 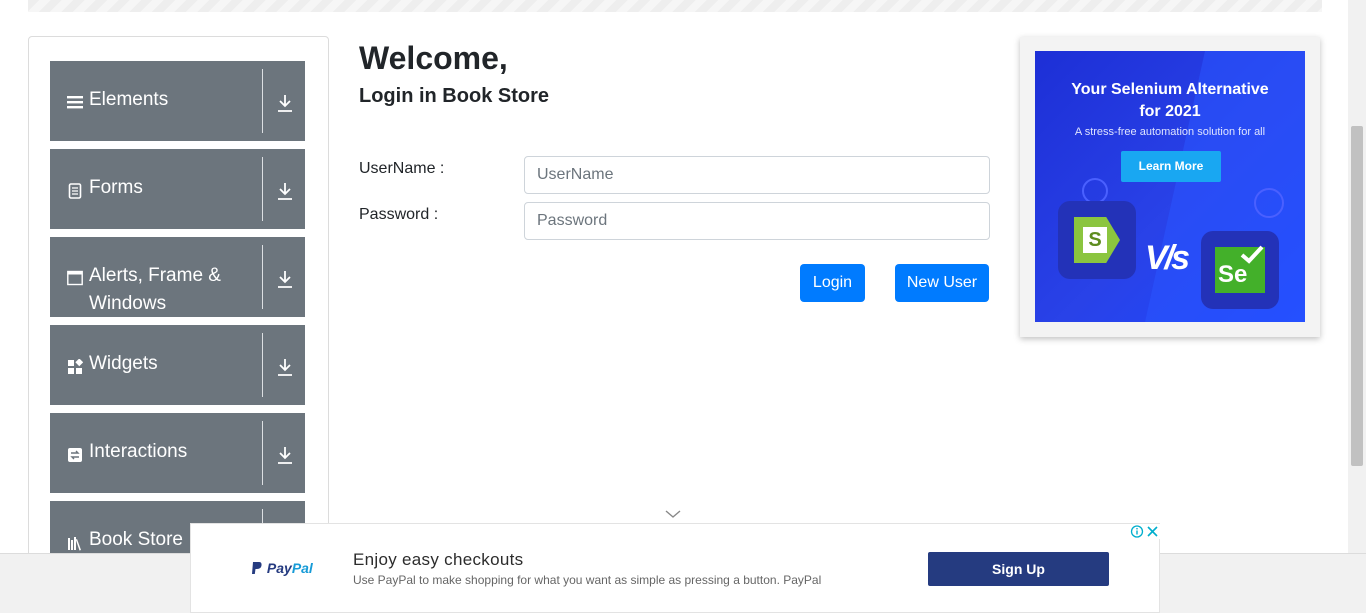 I want to click on learn-more-button: Learn More, so click(x=1171, y=166).